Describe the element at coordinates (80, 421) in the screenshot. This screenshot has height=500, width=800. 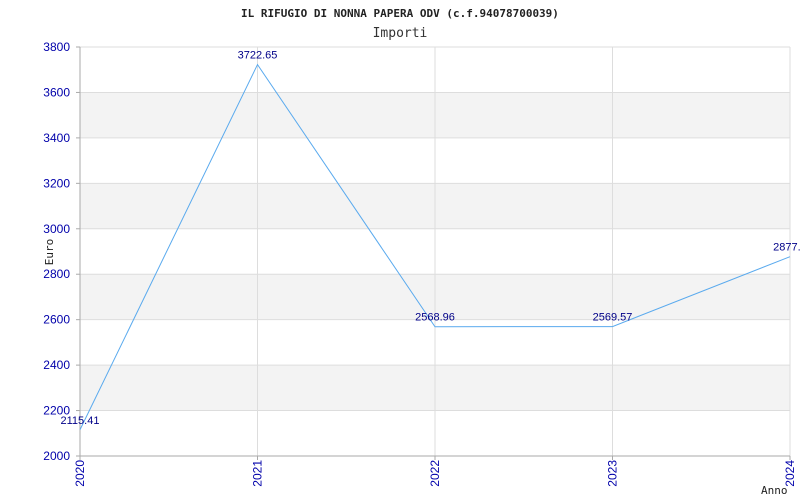
I see `data-label: 2115.41` at that location.